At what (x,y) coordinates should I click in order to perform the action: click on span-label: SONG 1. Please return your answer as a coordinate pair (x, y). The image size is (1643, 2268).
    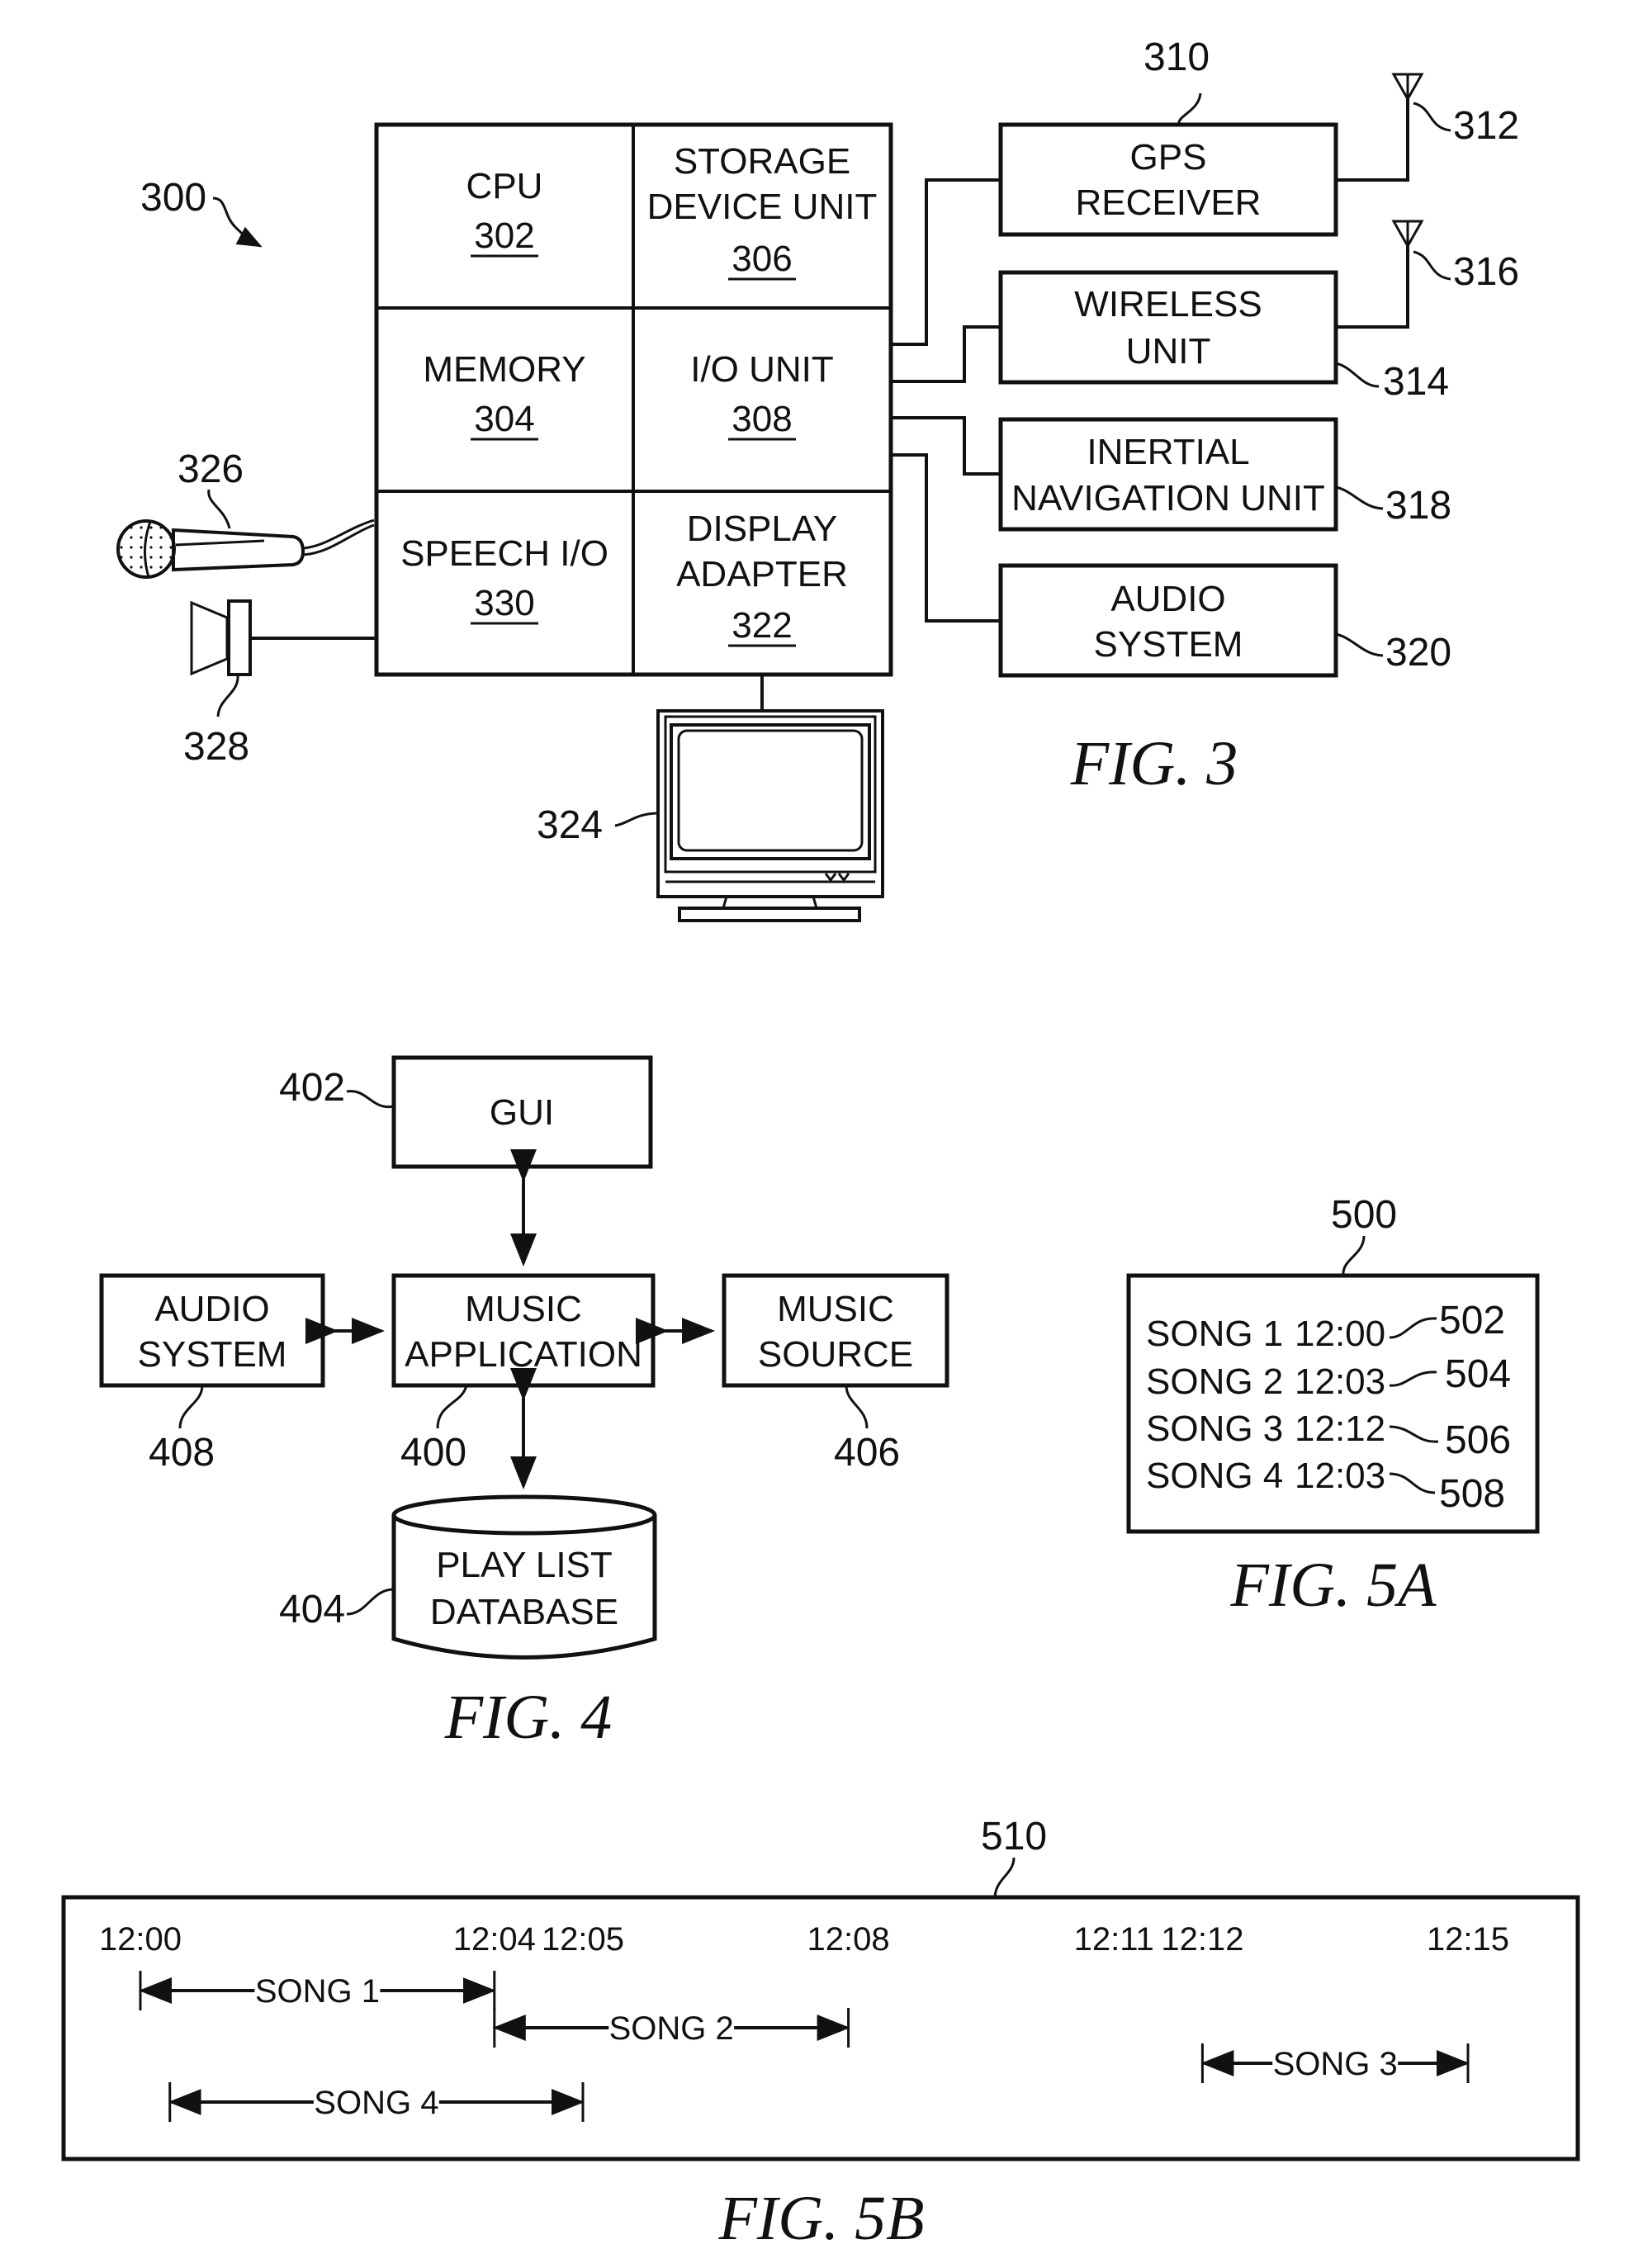
    Looking at the image, I should click on (317, 1991).